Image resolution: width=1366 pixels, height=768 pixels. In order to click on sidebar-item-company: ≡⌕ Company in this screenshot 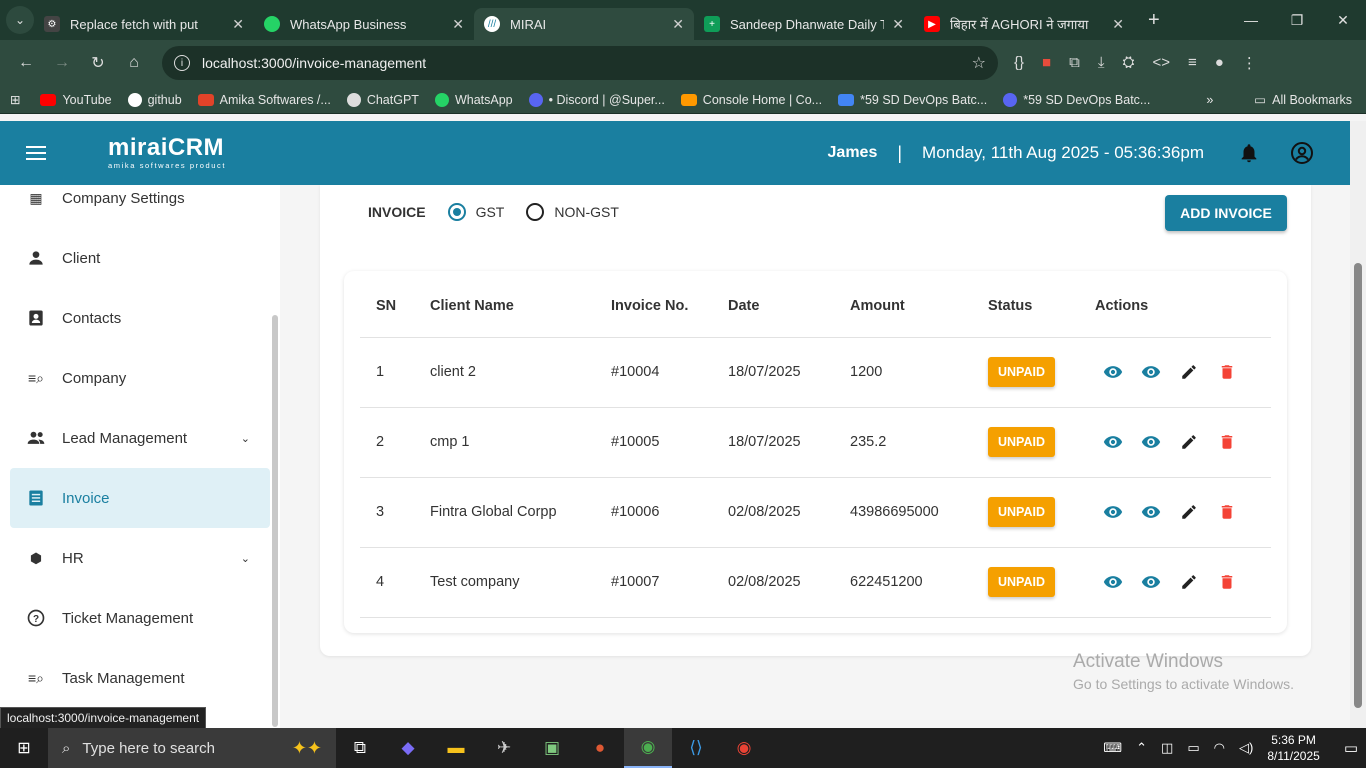, I will do `click(140, 378)`.